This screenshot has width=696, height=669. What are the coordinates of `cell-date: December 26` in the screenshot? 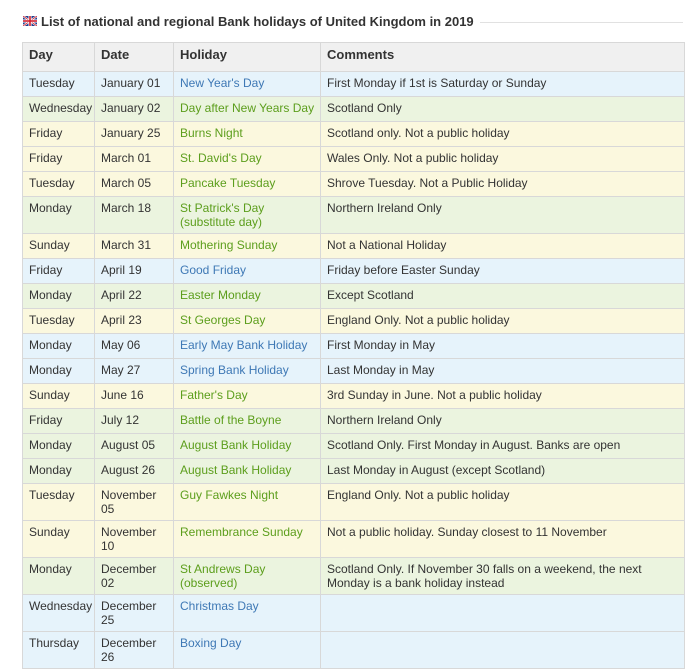 It's located at (134, 650).